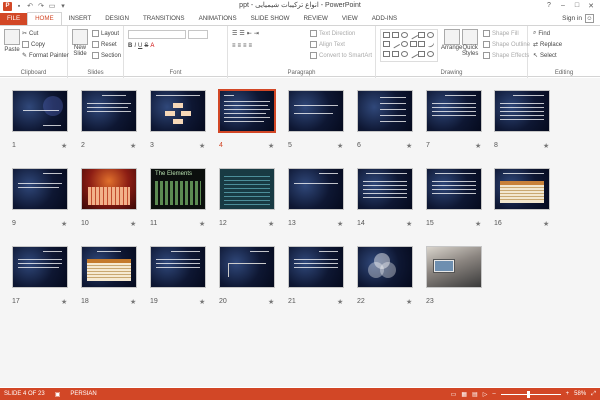  What do you see at coordinates (350, 19) in the screenshot?
I see `tab-view: VIEW` at bounding box center [350, 19].